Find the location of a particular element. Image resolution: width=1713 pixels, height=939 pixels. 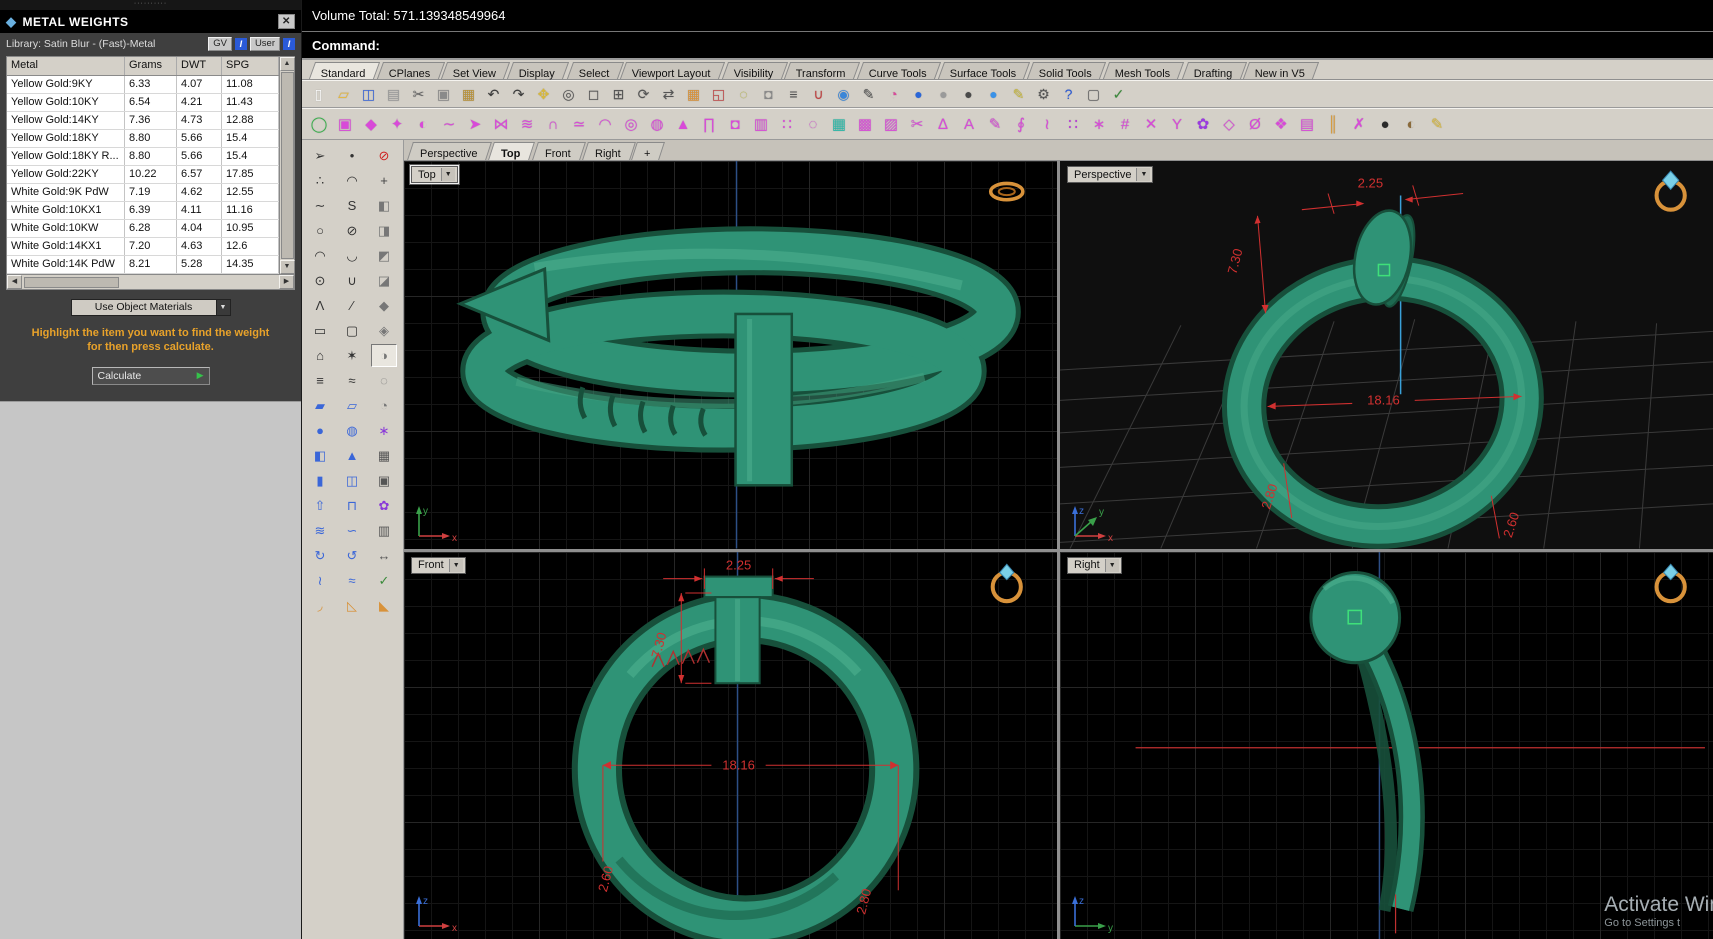

open-file-icon: ▱ is located at coordinates (343, 94).